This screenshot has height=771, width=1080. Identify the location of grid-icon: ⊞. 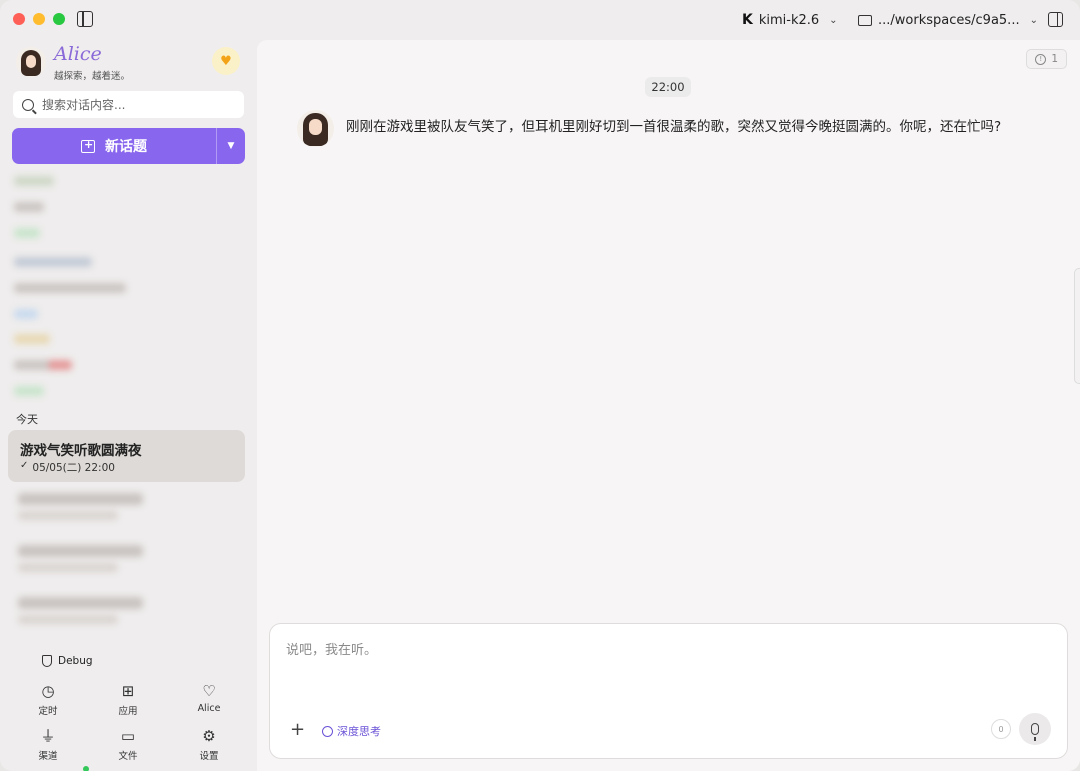
(128, 691).